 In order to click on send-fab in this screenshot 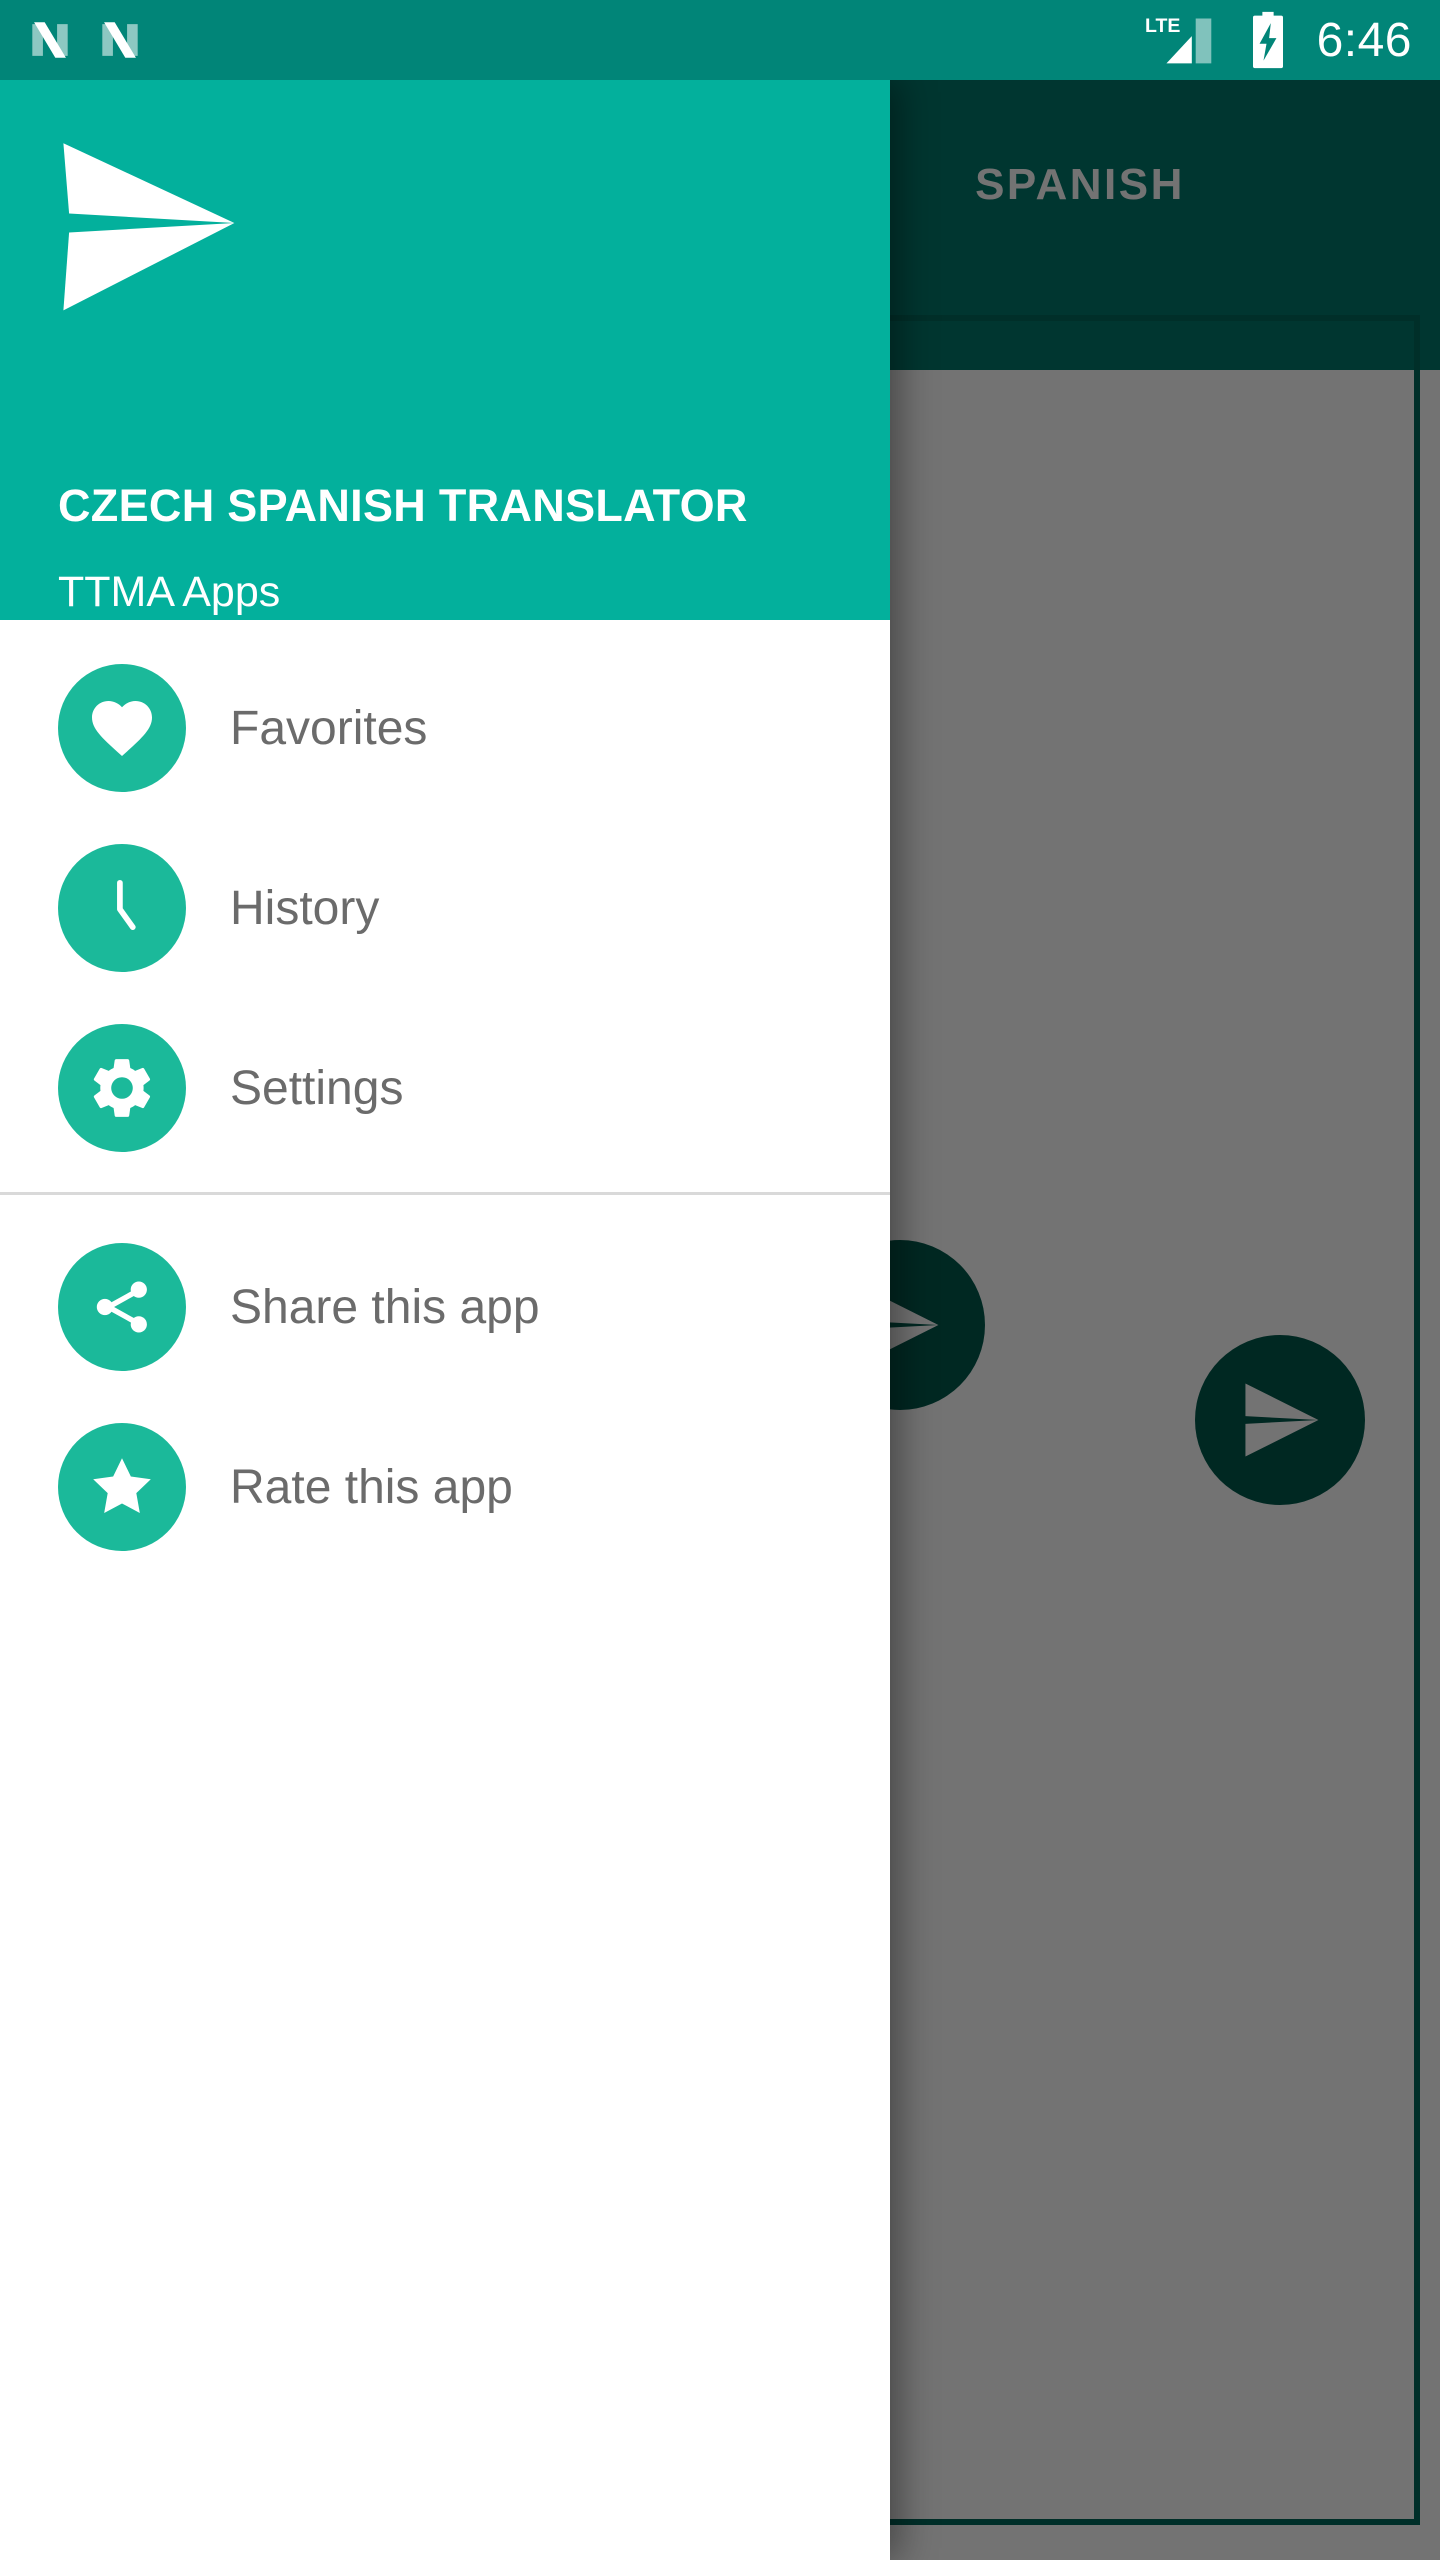, I will do `click(1280, 1420)`.